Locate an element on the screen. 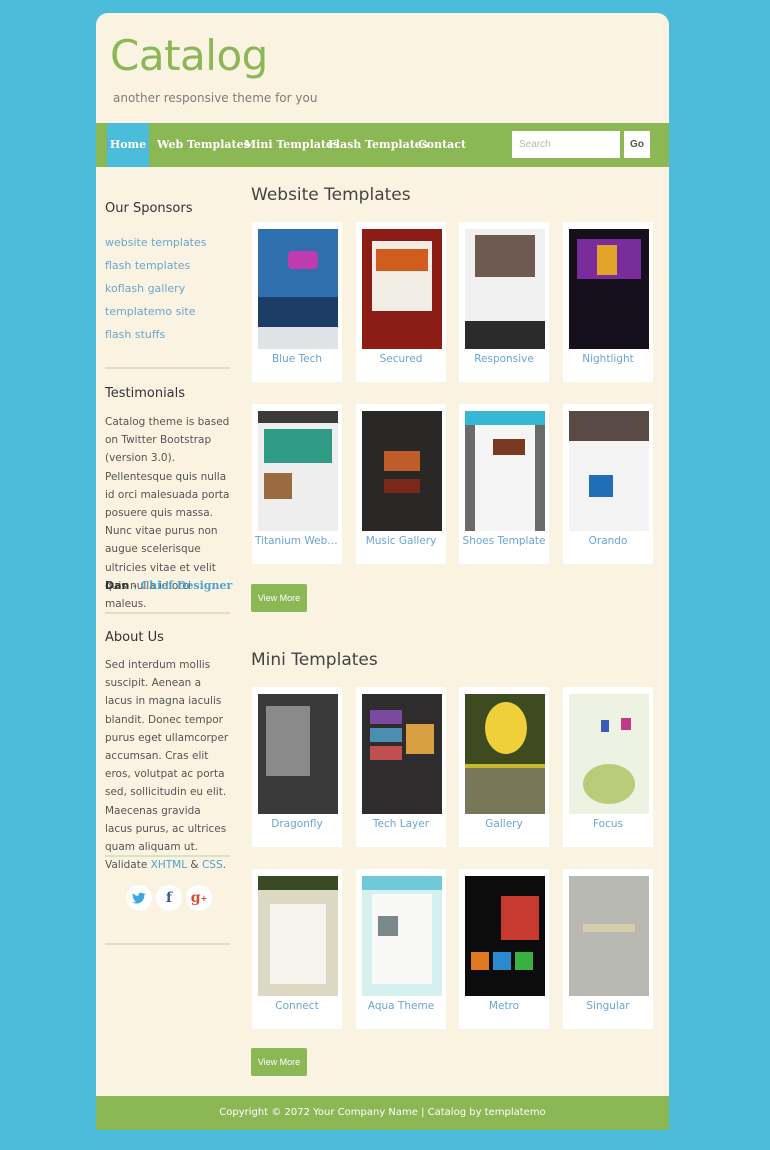 The image size is (770, 1150). nav-mini-templates: Mini Templates is located at coordinates (291, 145).